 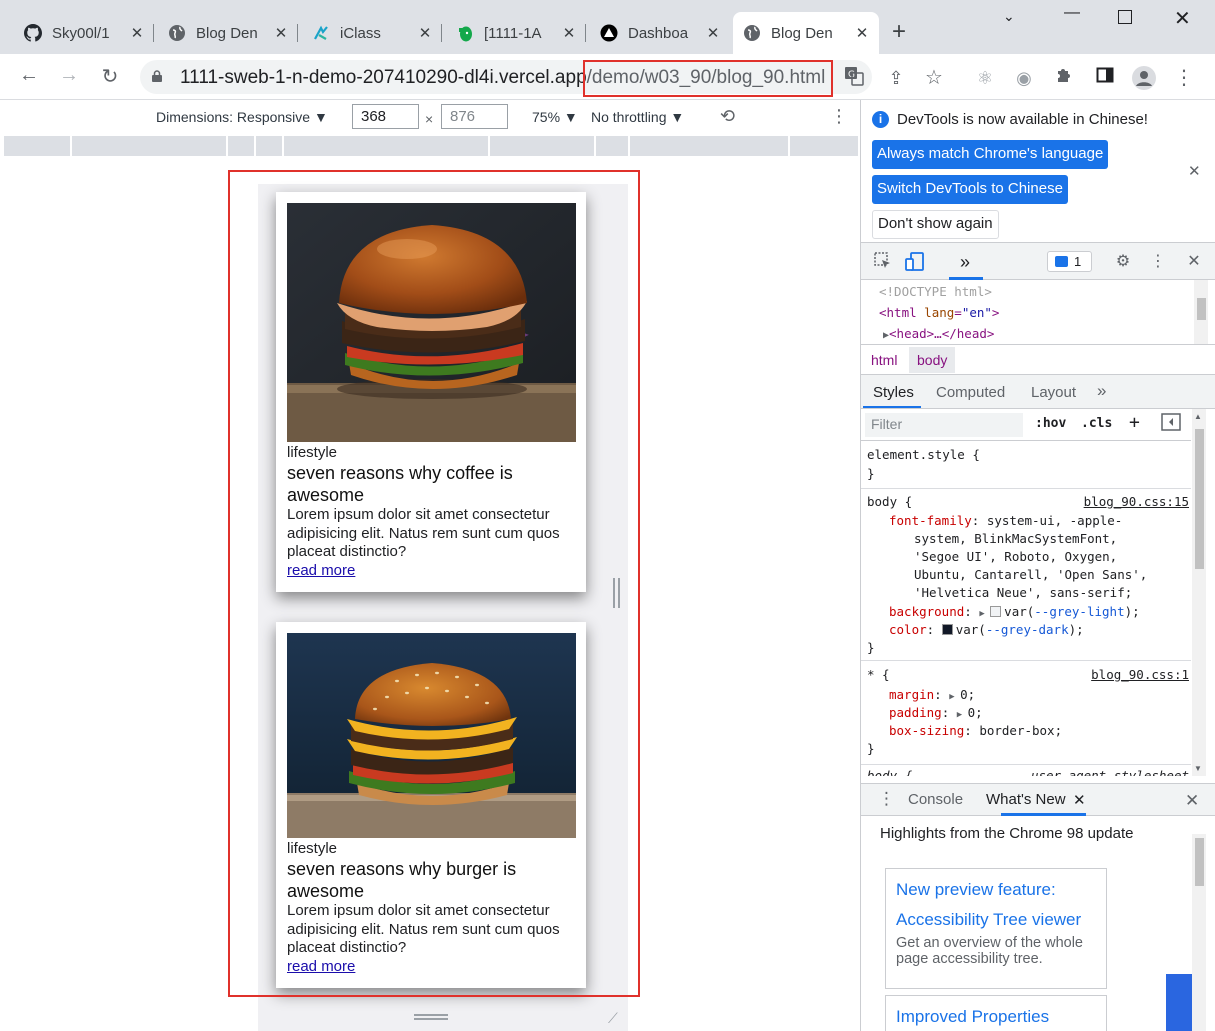 What do you see at coordinates (431, 146) in the screenshot?
I see `media-query-ruler` at bounding box center [431, 146].